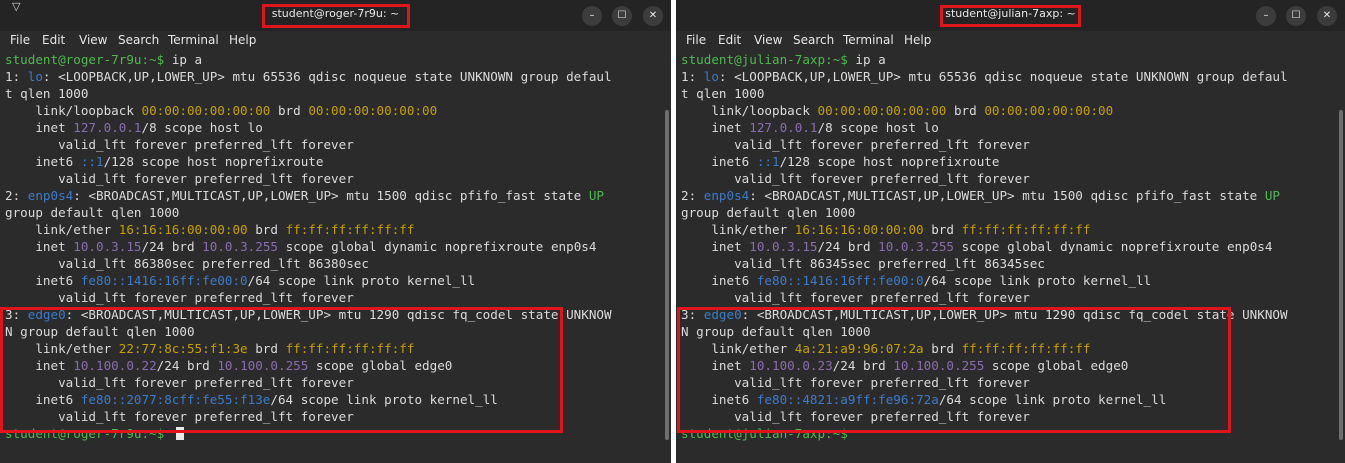  I want to click on line-segment: 10.0.3.15, so click(783, 246).